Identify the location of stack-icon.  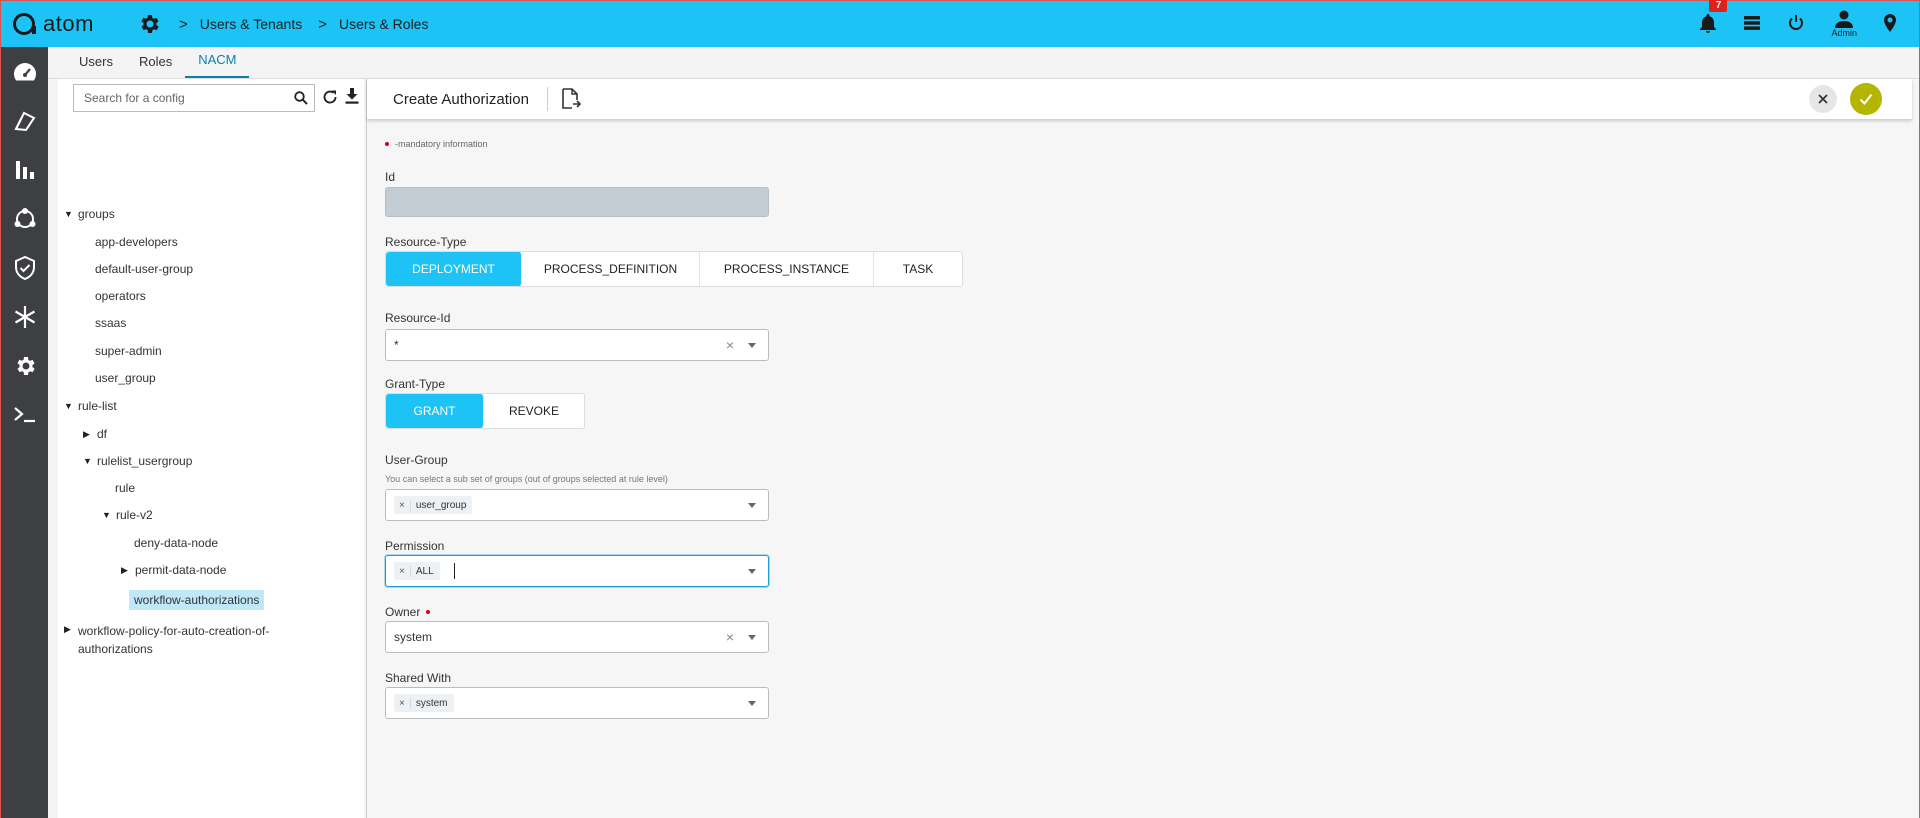
(1752, 24).